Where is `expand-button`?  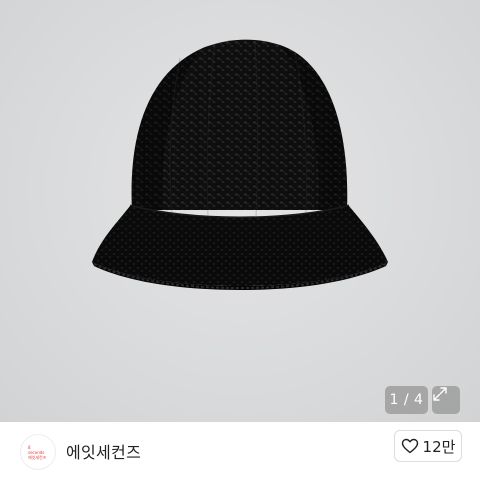 expand-button is located at coordinates (446, 400).